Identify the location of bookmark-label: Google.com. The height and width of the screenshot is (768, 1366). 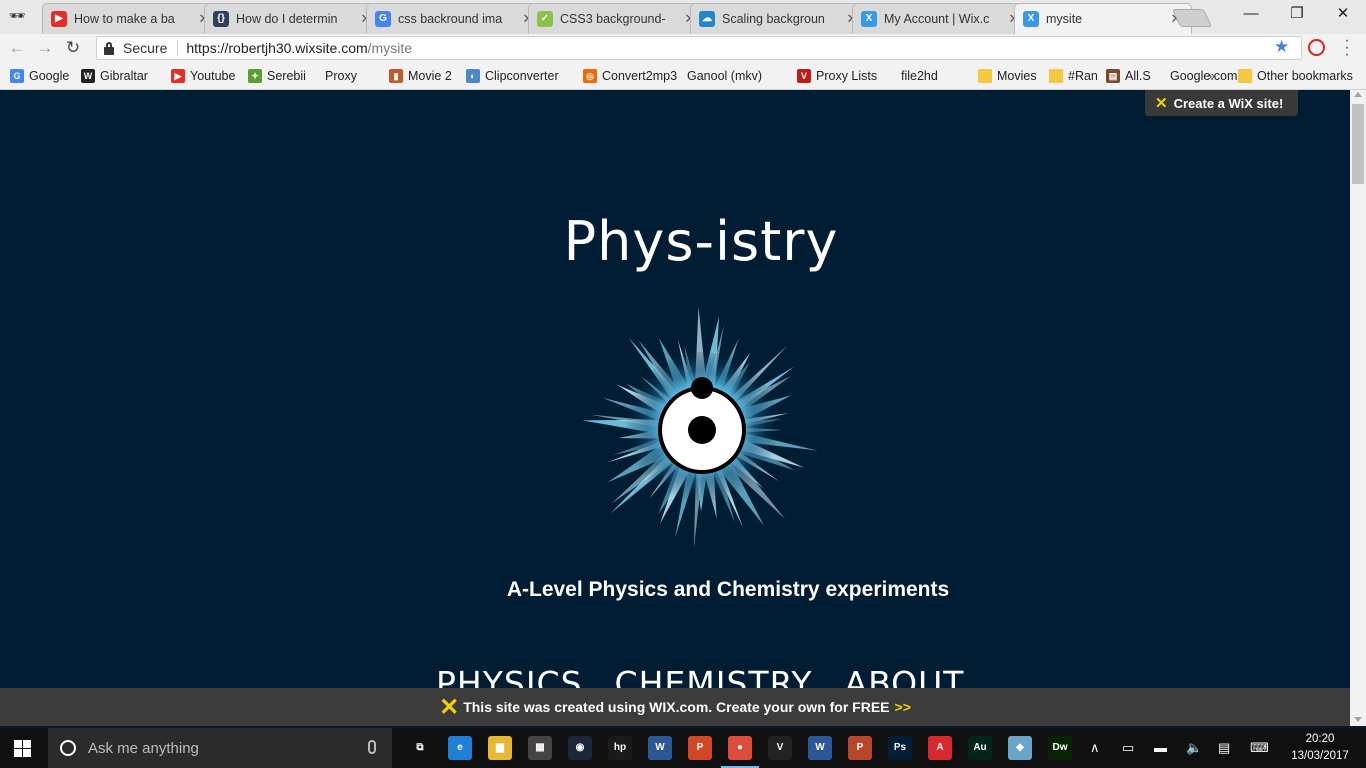
(1204, 76).